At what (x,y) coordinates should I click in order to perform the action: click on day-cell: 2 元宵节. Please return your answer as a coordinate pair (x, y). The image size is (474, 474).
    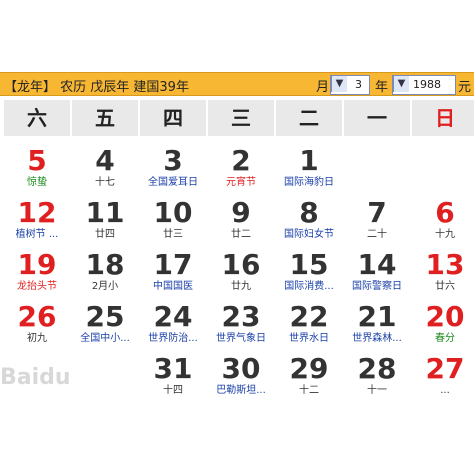
    Looking at the image, I should click on (241, 167).